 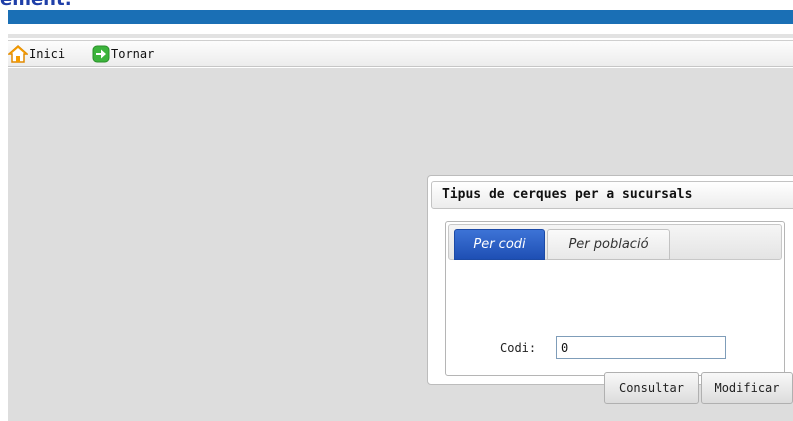 I want to click on codi-label: Codi:, so click(x=518, y=348).